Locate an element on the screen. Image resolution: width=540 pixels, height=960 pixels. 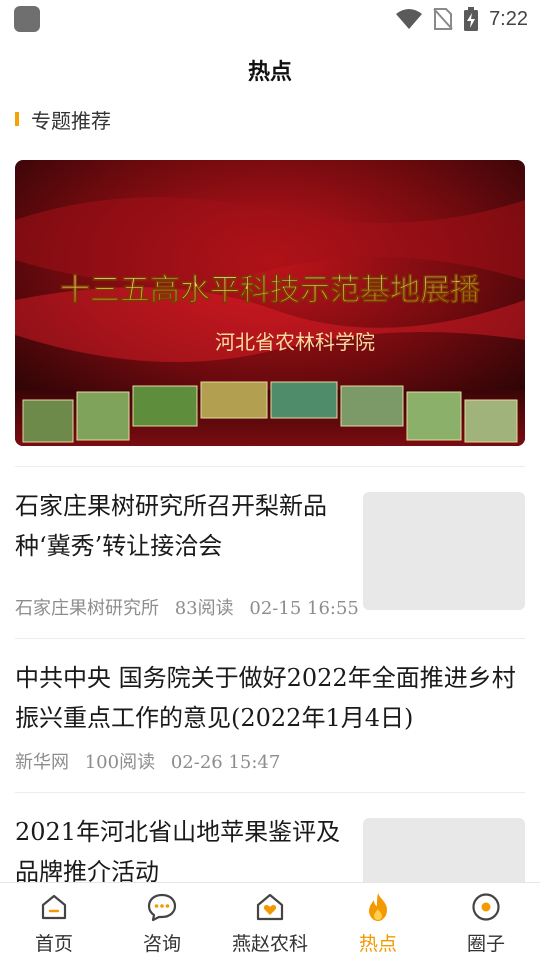
nav-label: 圈子 is located at coordinates (485, 944).